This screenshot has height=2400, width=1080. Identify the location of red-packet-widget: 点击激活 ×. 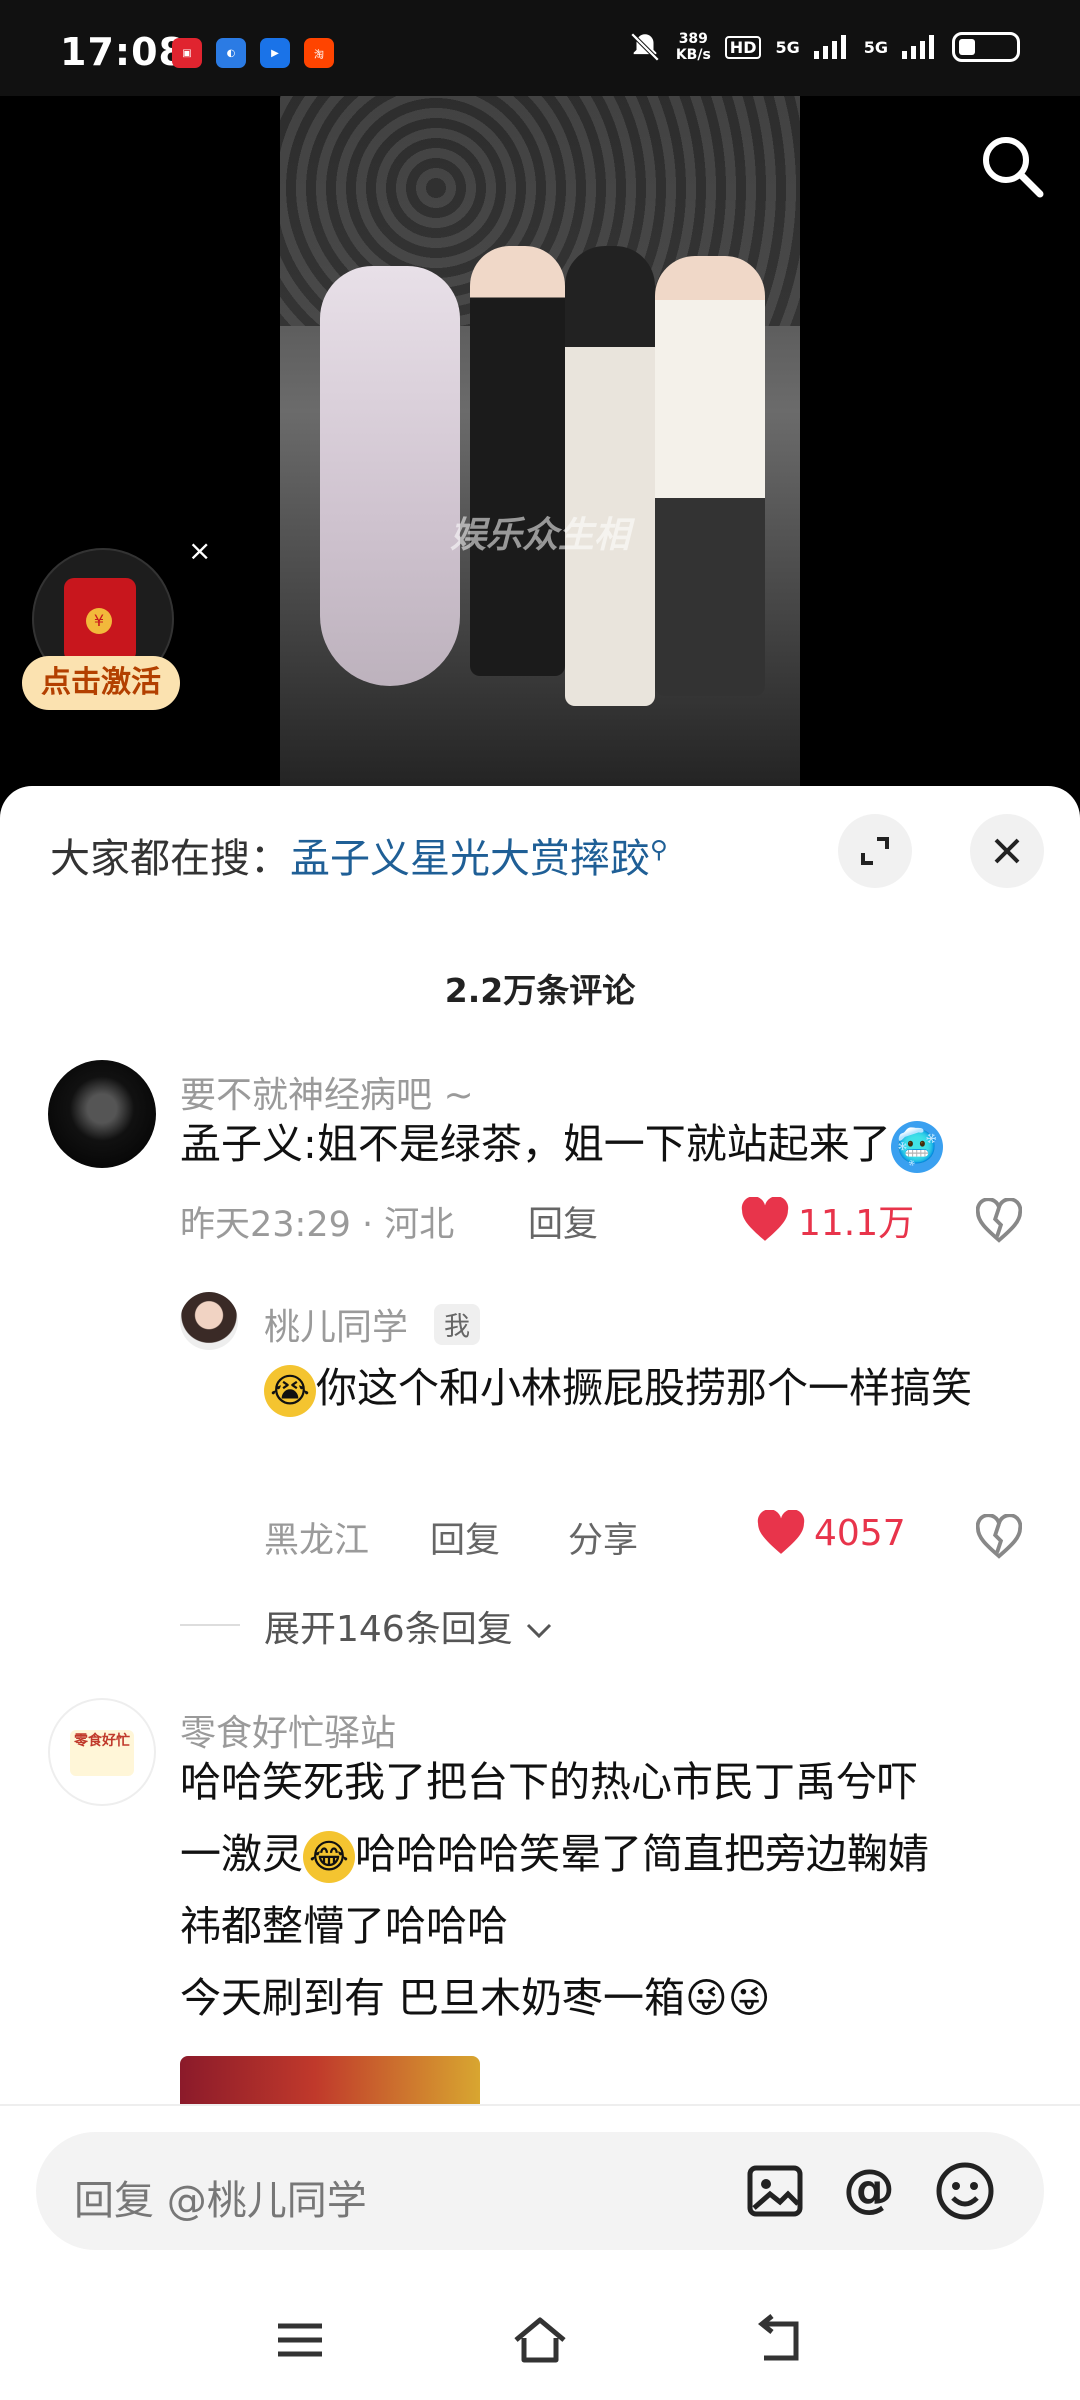
(116, 622).